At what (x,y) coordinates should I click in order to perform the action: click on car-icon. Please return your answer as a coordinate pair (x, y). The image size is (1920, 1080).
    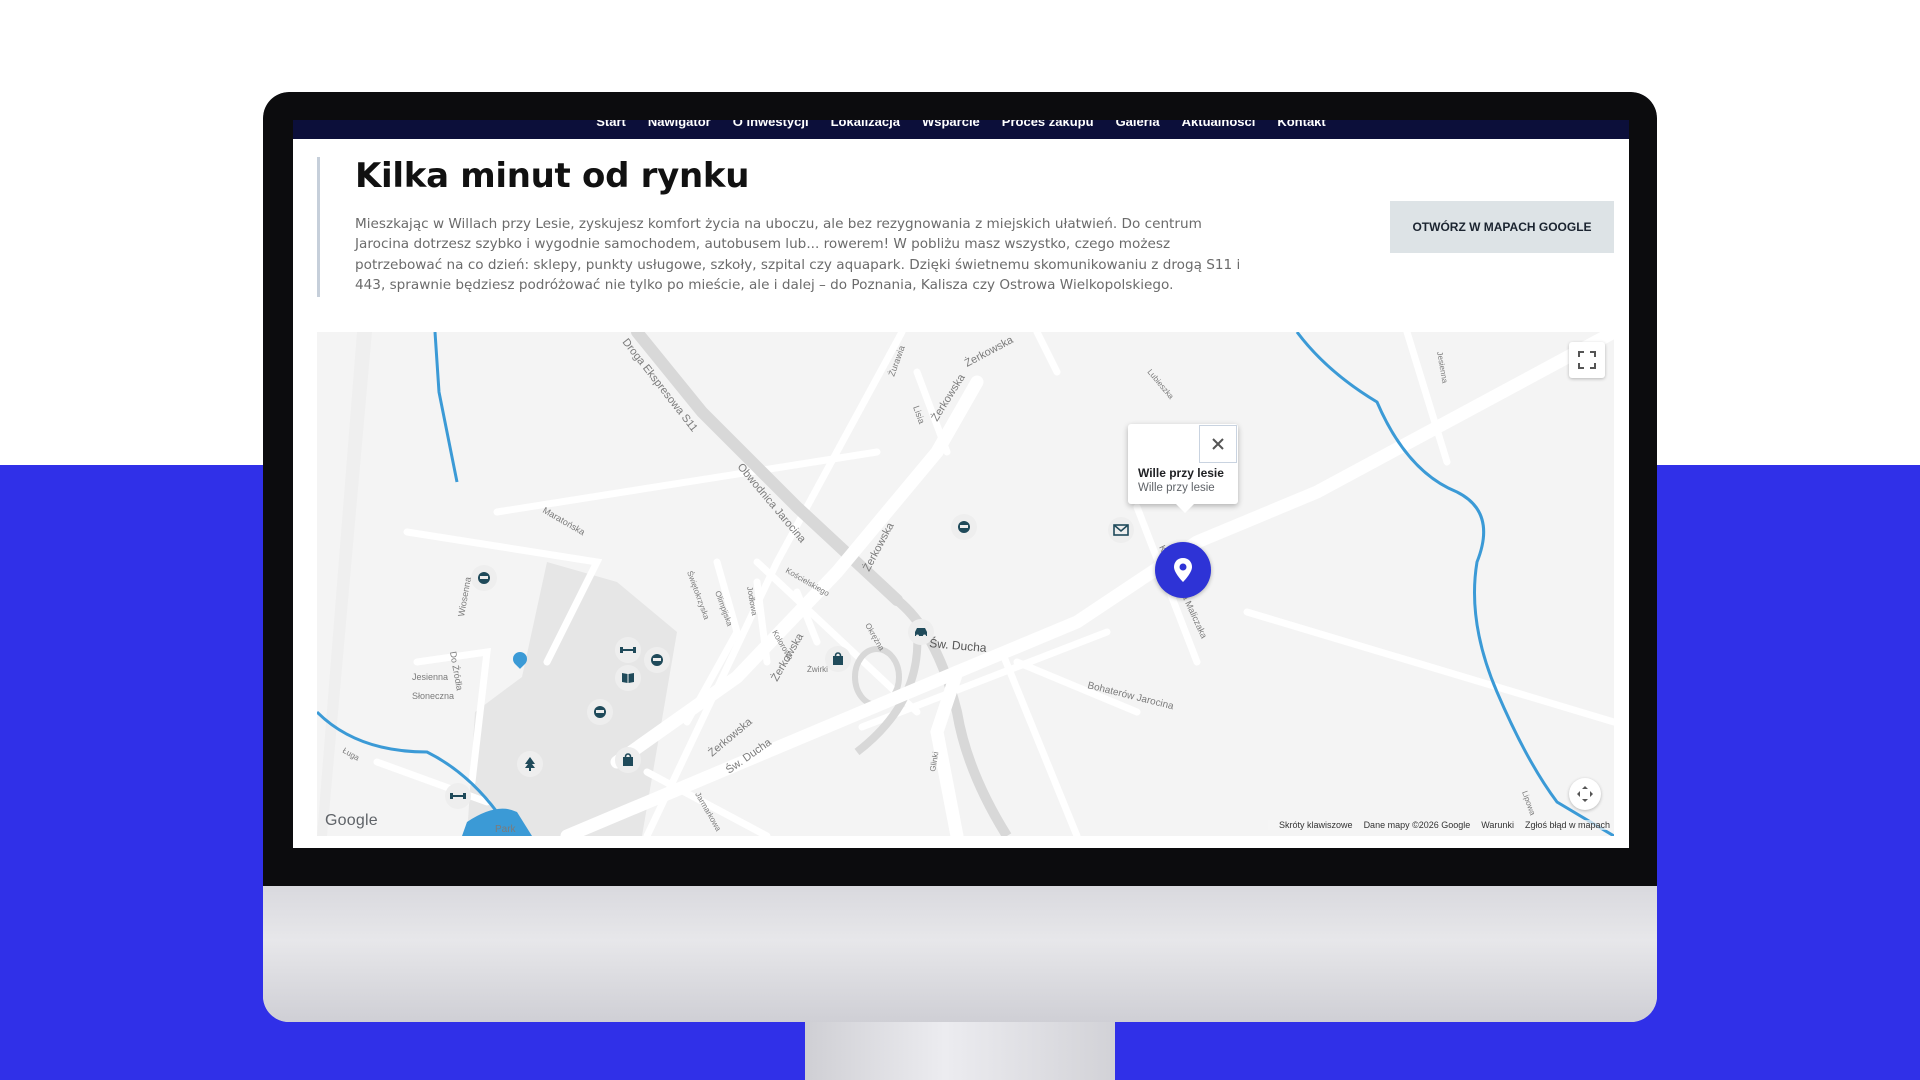
    Looking at the image, I should click on (921, 632).